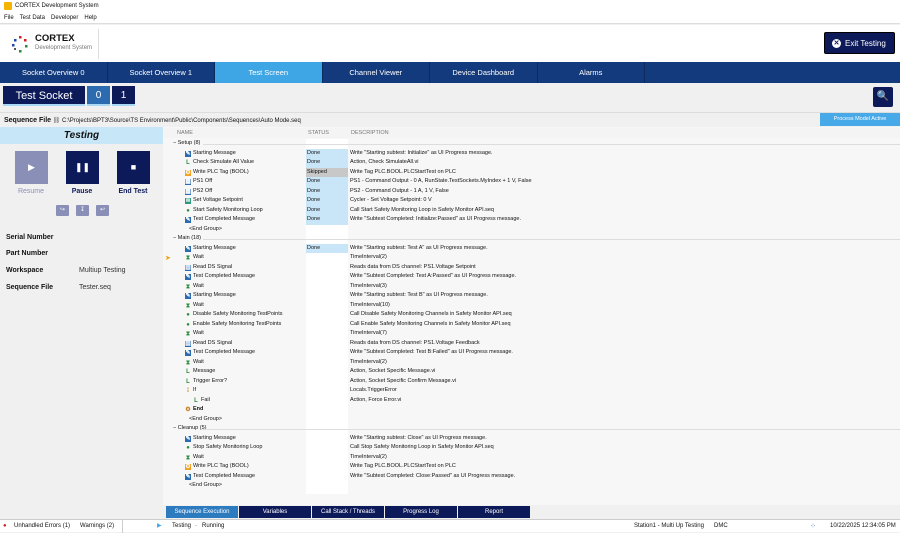 The width and height of the screenshot is (900, 533). Describe the element at coordinates (199, 181) in the screenshot. I see `step-name: ▦ PS1 Off` at that location.